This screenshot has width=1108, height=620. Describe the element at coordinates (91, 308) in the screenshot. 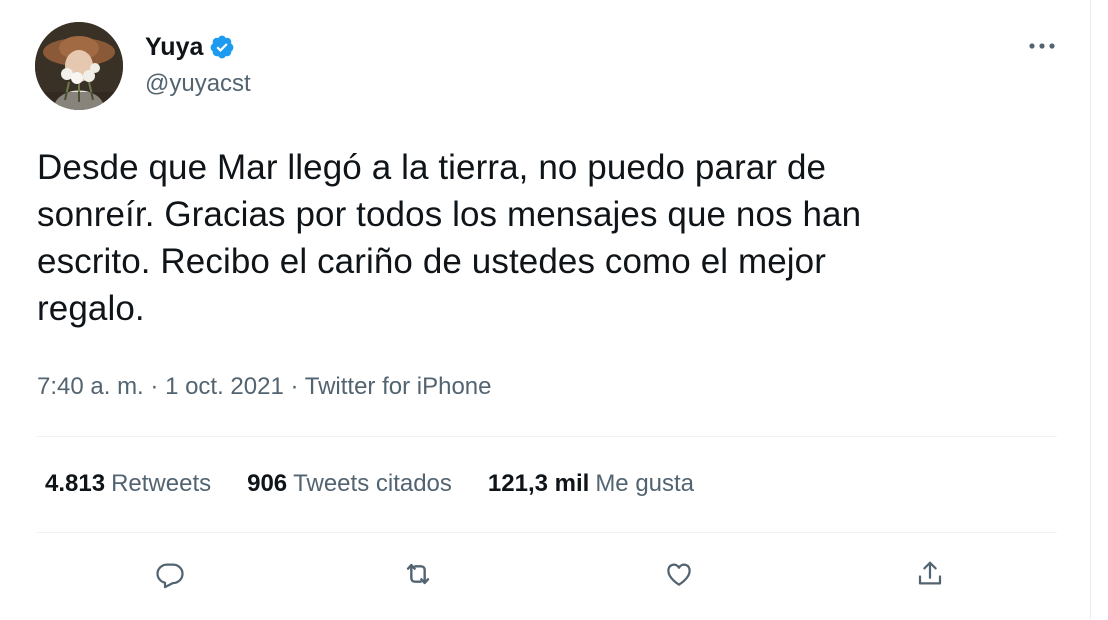

I see `tweet-text-line: regalo.` at that location.